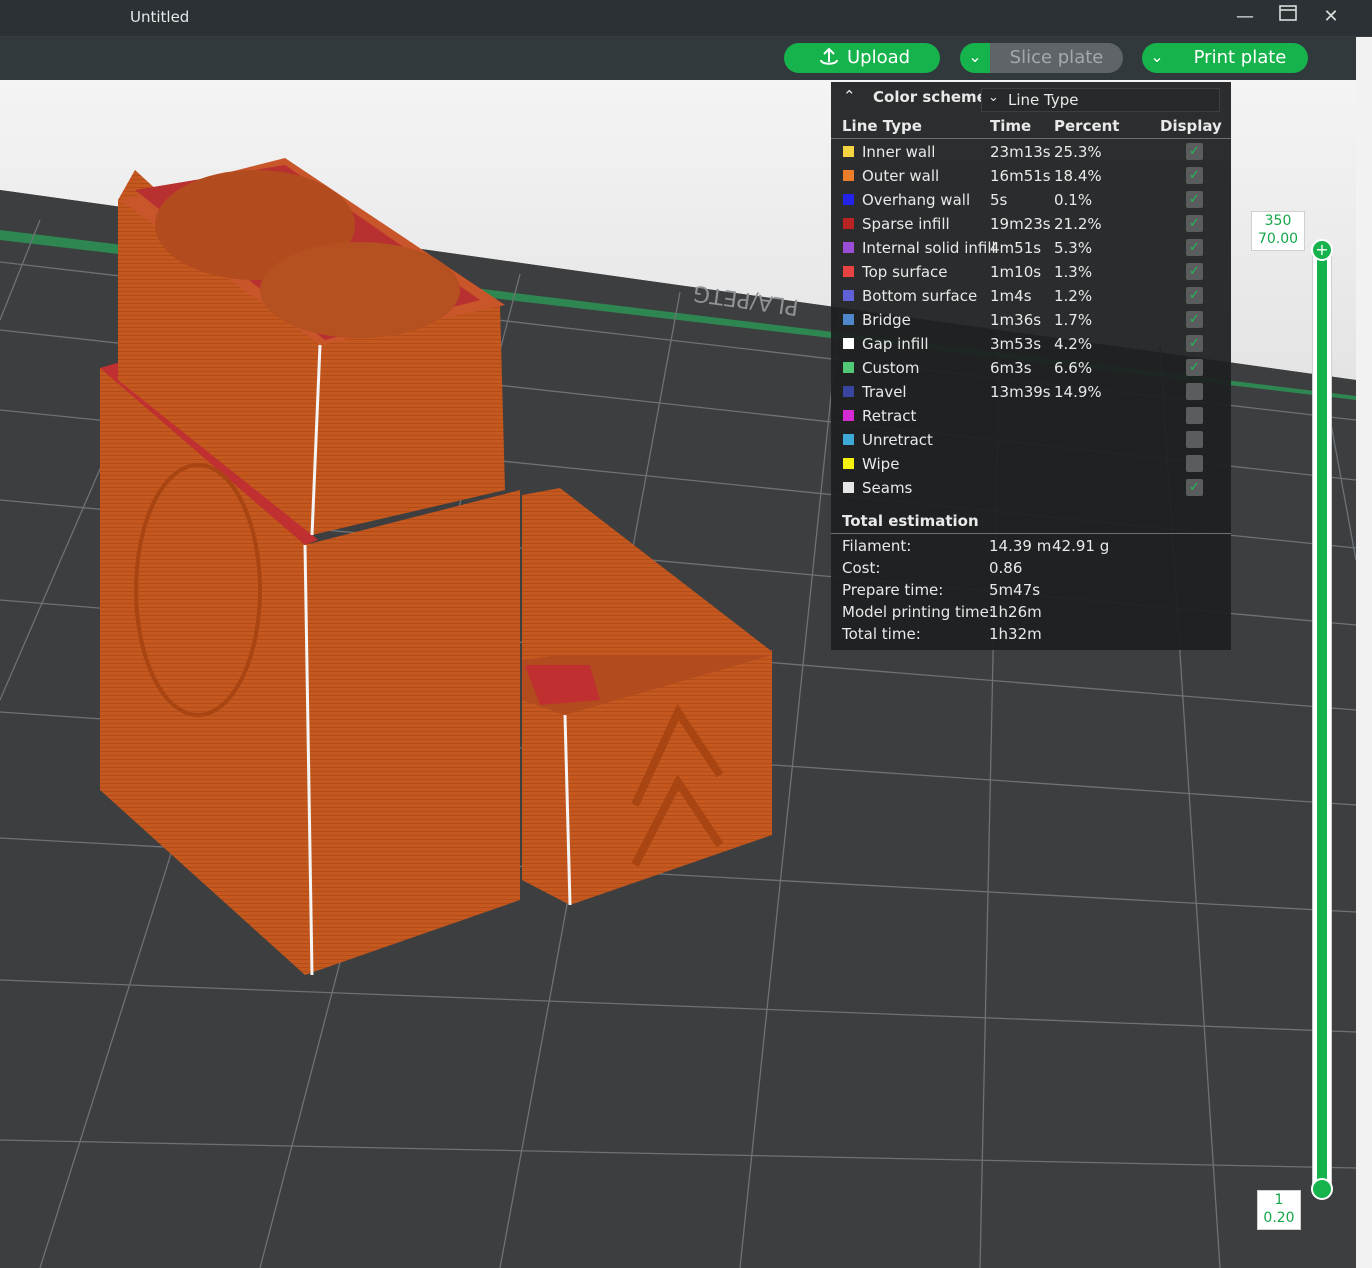 This screenshot has height=1268, width=1372. Describe the element at coordinates (1020, 152) in the screenshot. I see `line-type-time: 23m13s` at that location.